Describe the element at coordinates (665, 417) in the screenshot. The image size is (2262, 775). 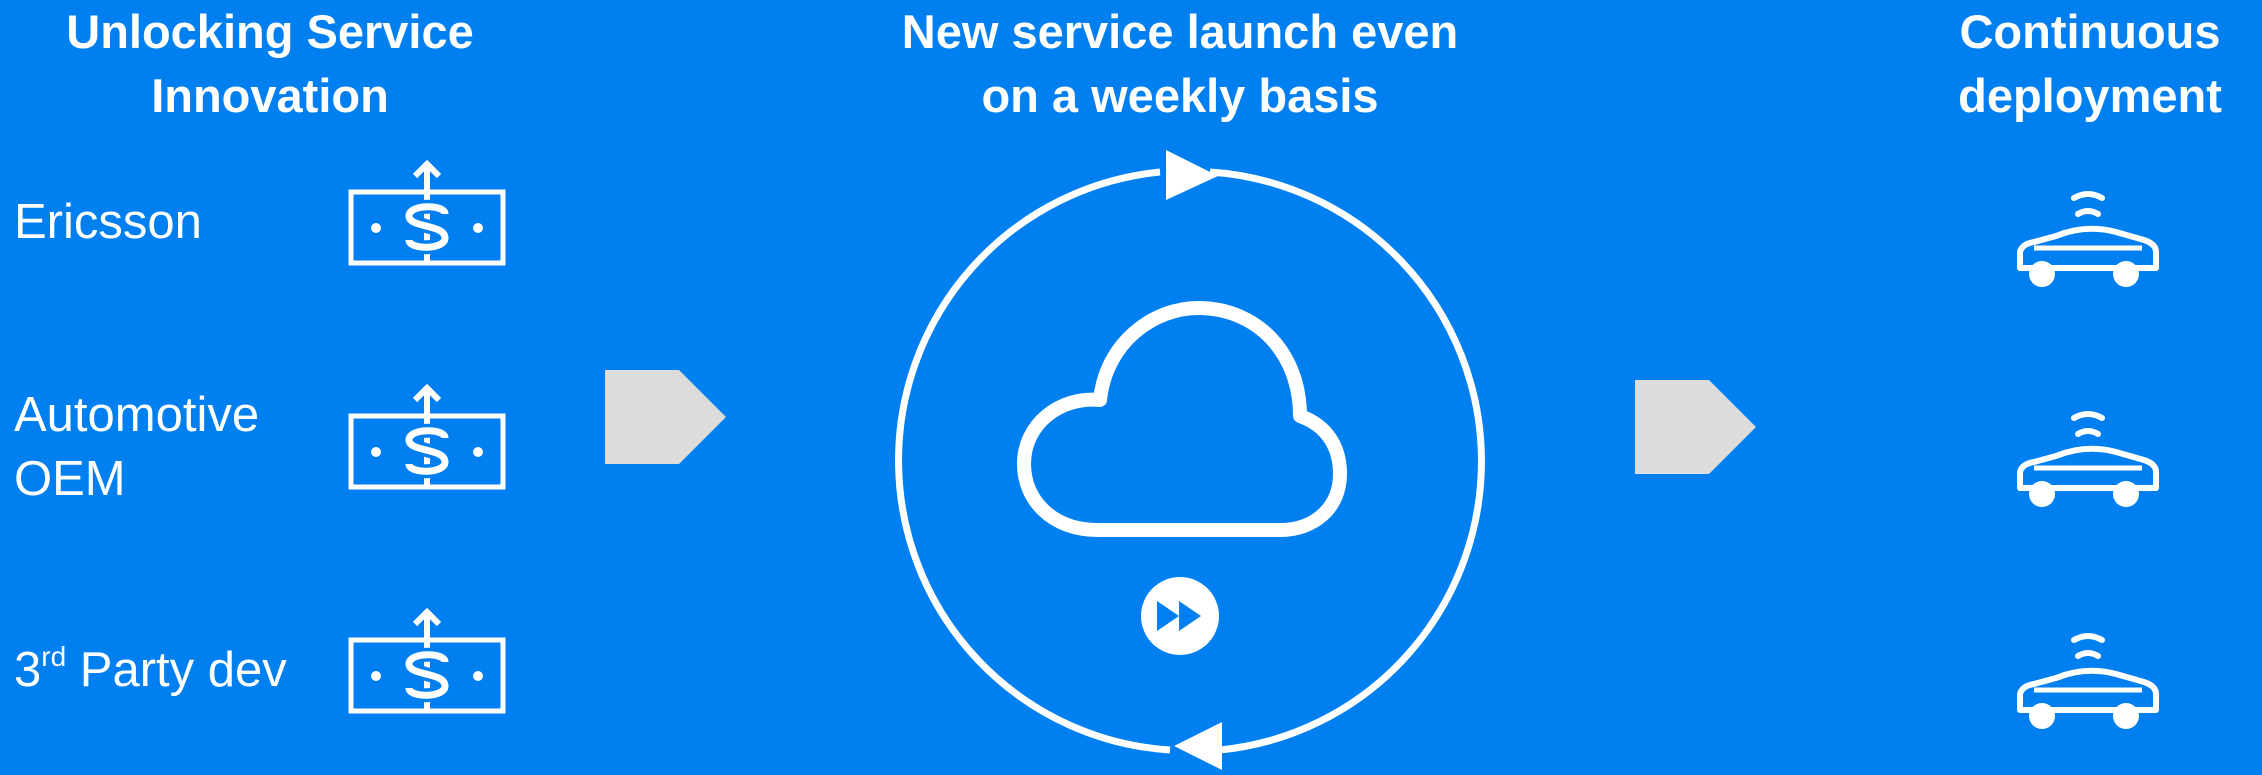
I see `flow-arrow-left` at that location.